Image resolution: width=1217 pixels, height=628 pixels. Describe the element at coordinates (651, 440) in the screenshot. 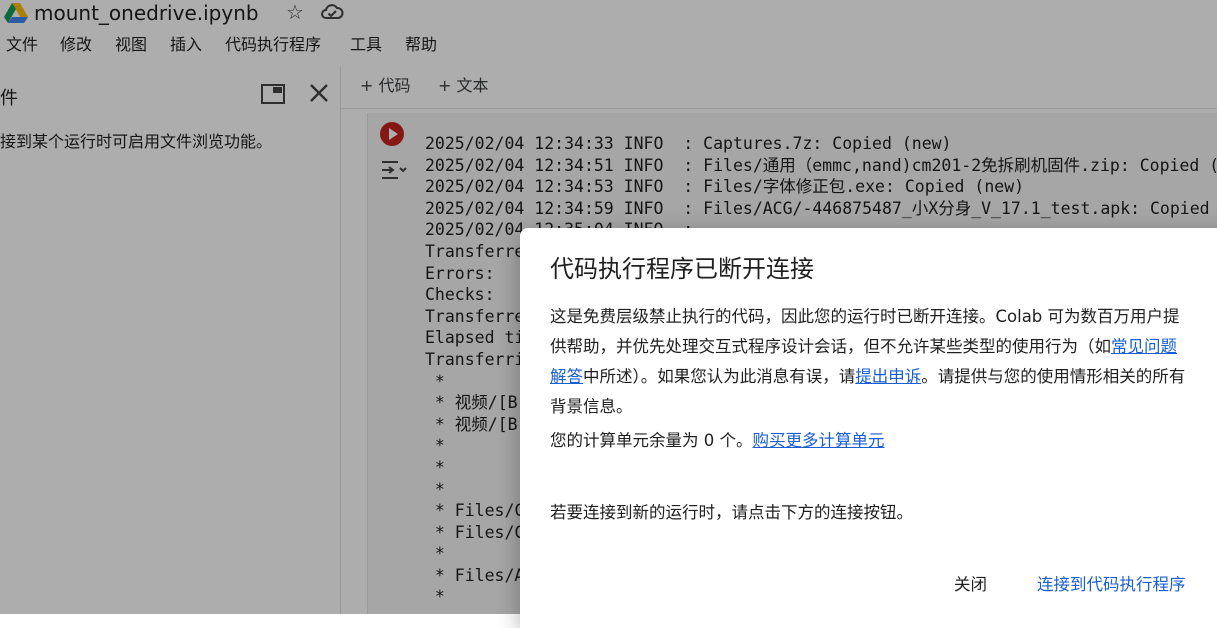

I see `compute-units-text: 您的计算单元余量为 0 个。` at that location.